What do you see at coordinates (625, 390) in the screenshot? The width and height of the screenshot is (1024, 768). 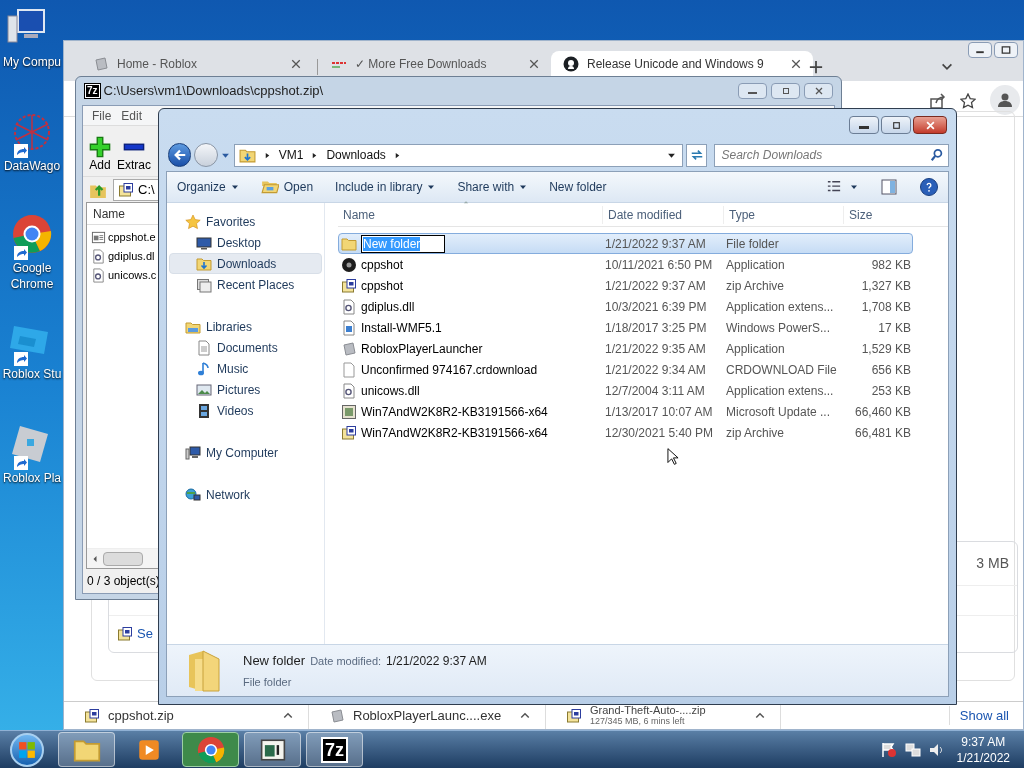 I see `file-row: unicows.dll 12/7/2004 3:11 AM Application extens... 253 KB` at bounding box center [625, 390].